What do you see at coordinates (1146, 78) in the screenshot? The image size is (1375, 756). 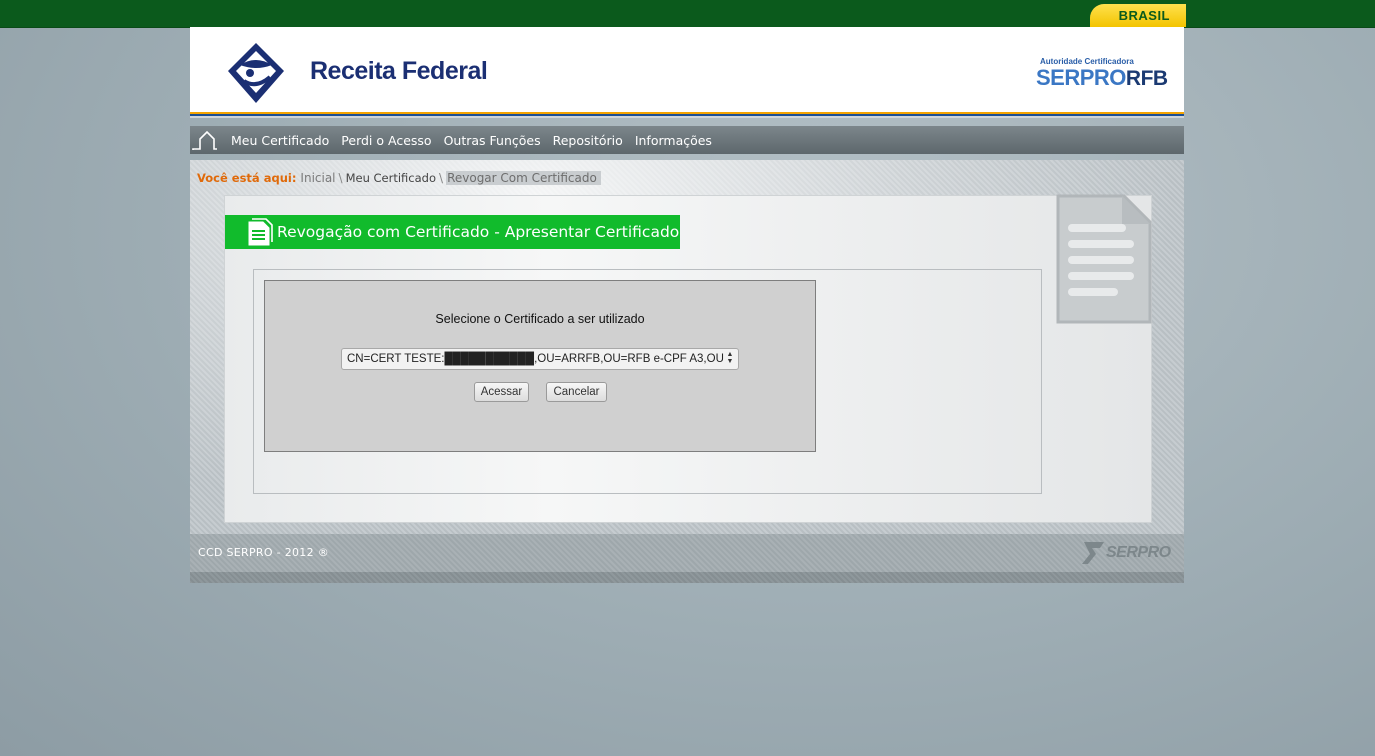 I see `serpro-suffix: RFB` at bounding box center [1146, 78].